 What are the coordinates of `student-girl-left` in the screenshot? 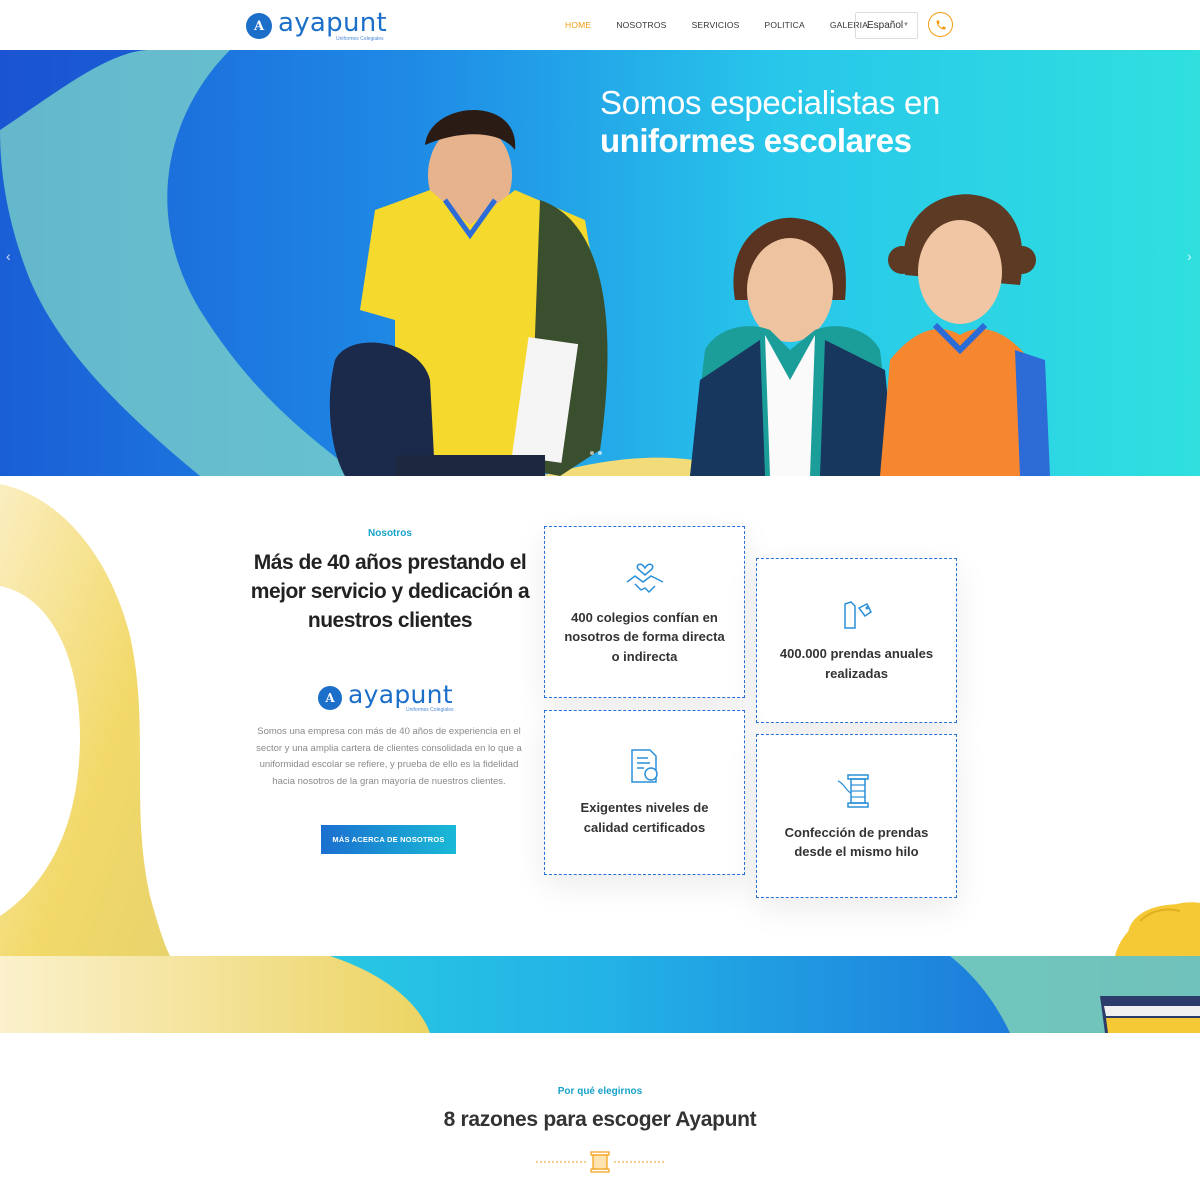 It's located at (792, 346).